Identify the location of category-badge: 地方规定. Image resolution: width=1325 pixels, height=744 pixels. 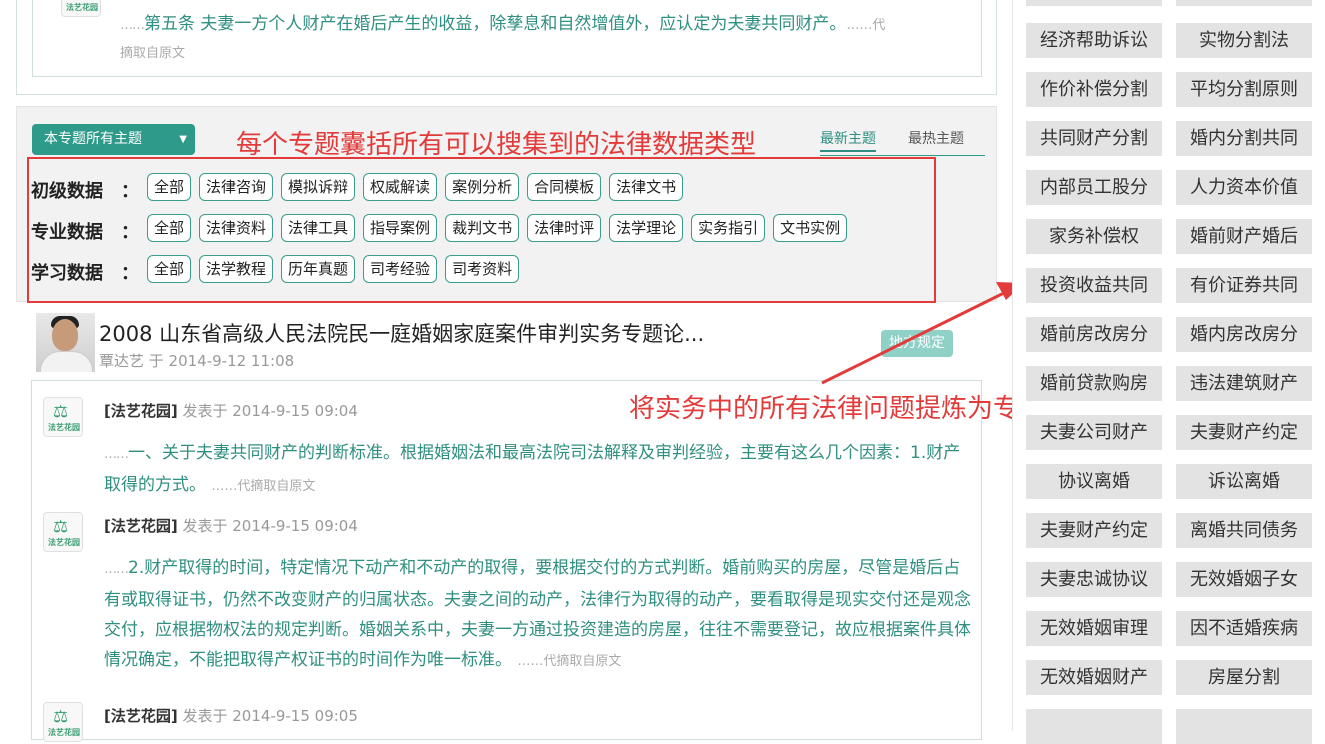
(917, 343).